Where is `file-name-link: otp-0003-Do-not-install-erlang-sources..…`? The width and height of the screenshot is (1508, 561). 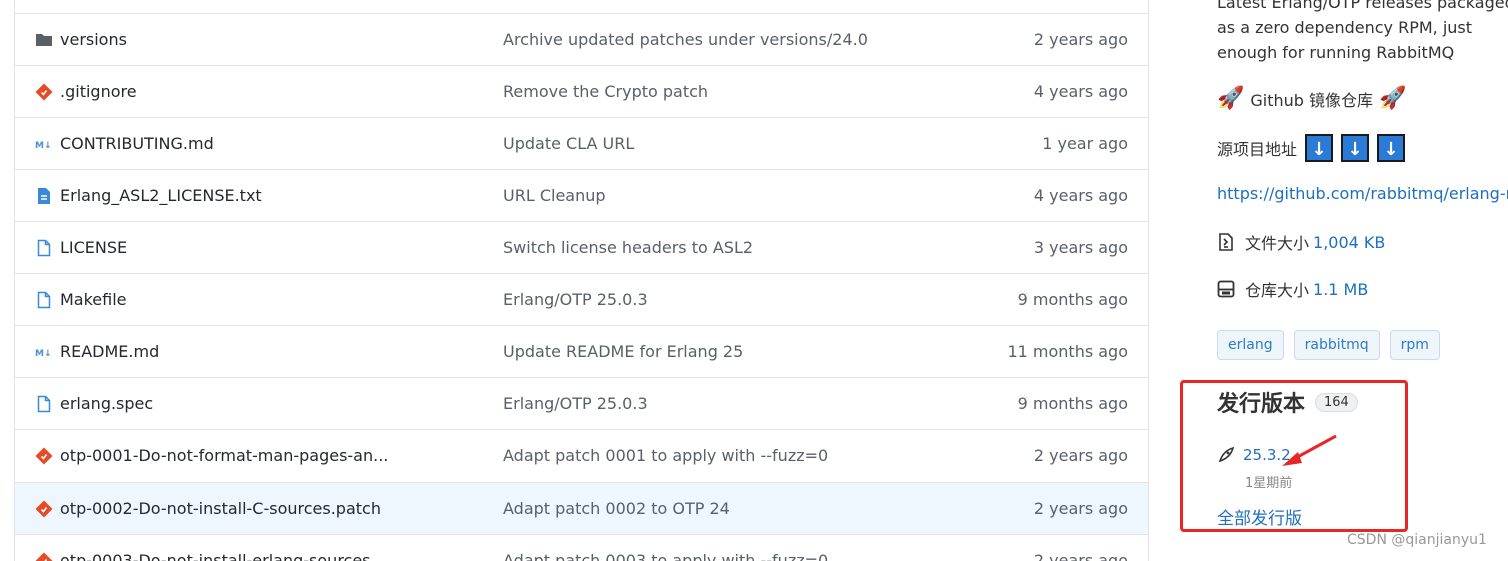 file-name-link: otp-0003-Do-not-install-erlang-sources..… is located at coordinates (223, 556).